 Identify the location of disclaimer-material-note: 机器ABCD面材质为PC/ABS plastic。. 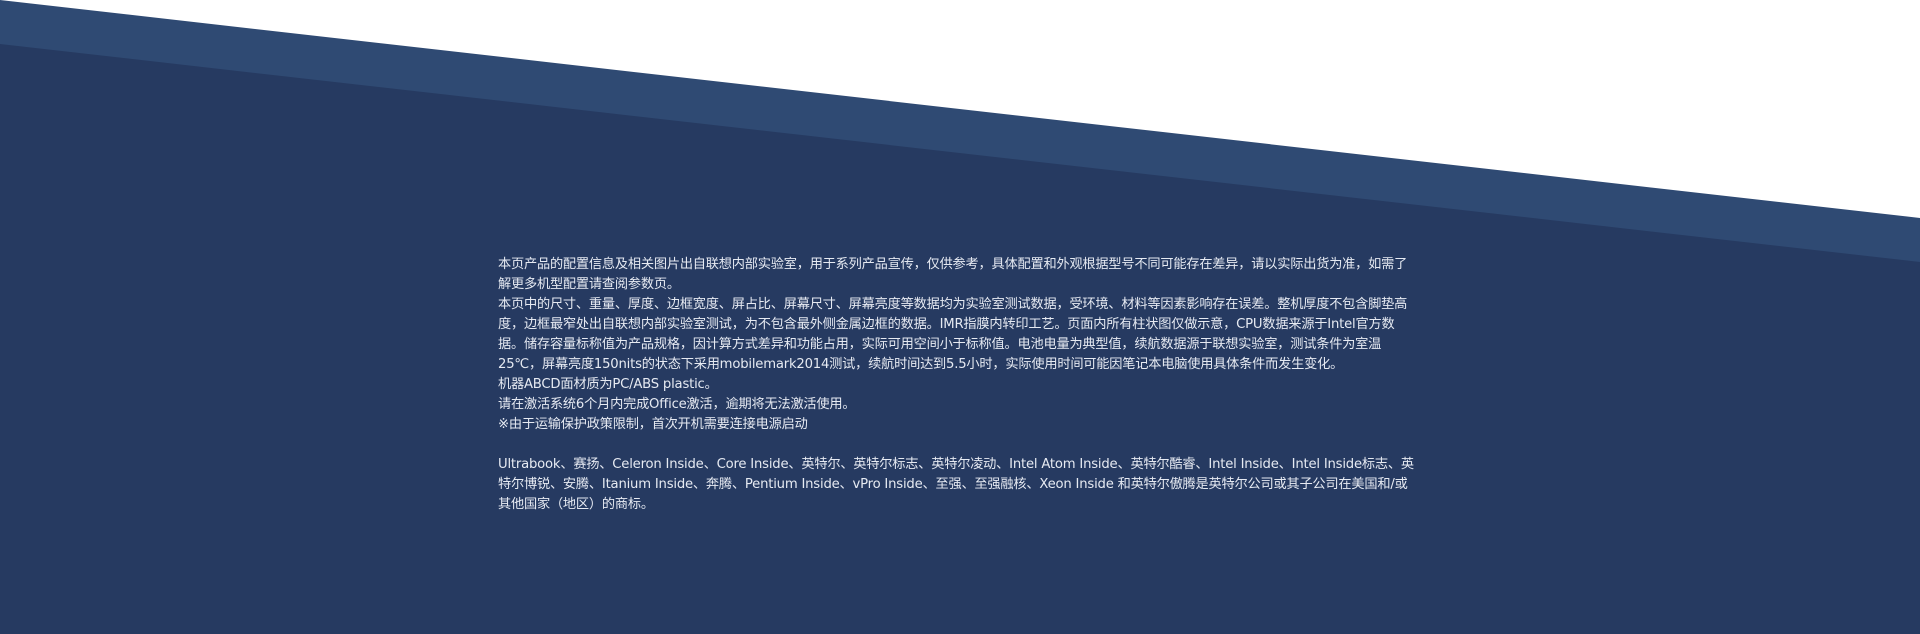
(608, 384).